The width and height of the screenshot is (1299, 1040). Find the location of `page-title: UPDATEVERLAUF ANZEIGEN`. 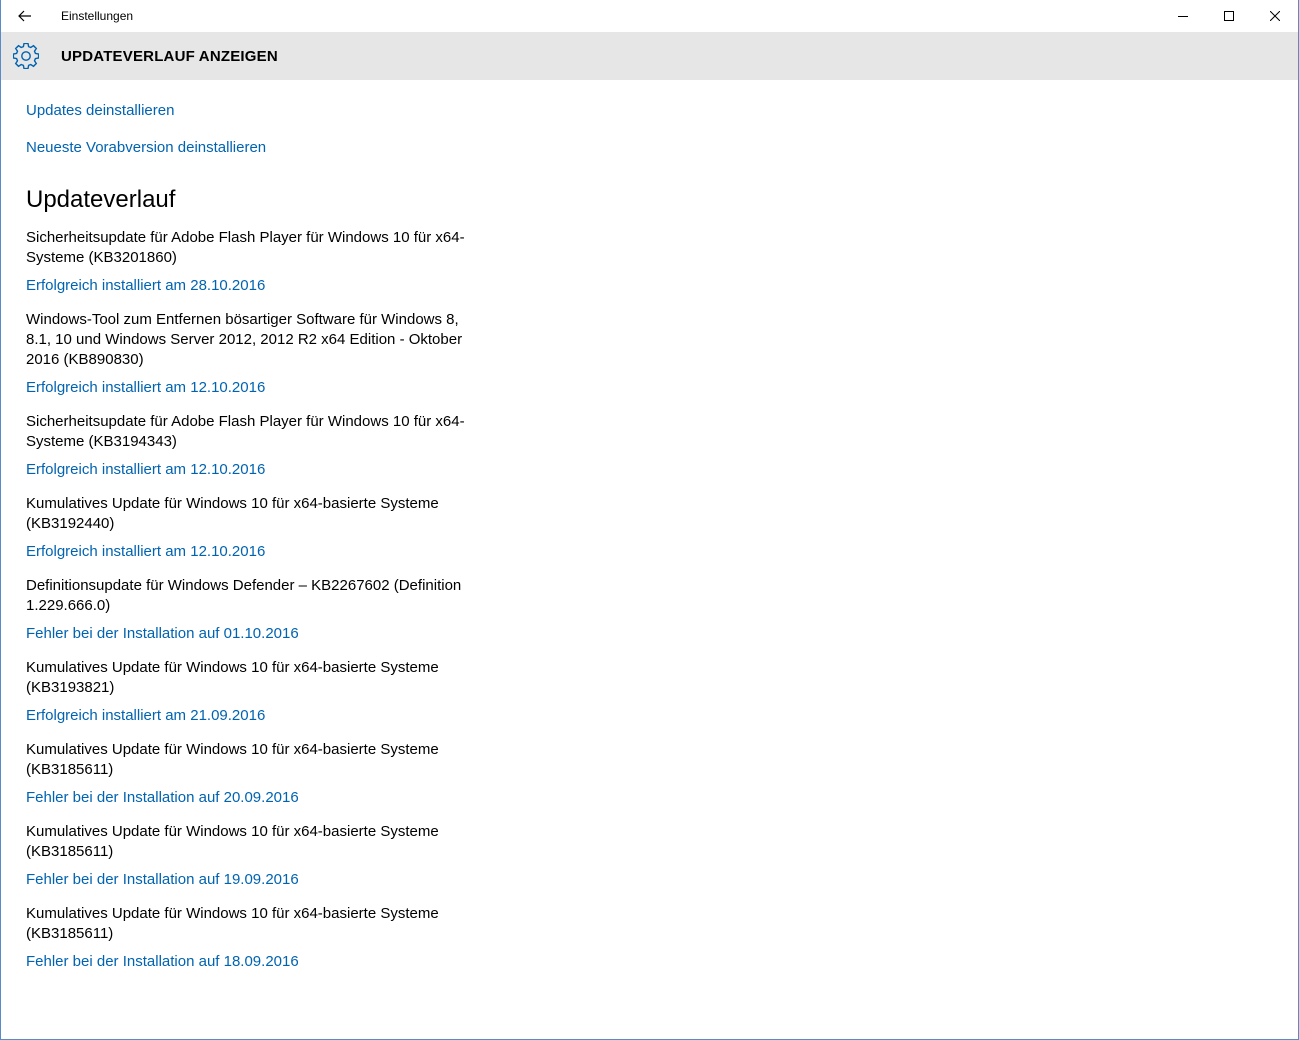

page-title: UPDATEVERLAUF ANZEIGEN is located at coordinates (169, 56).